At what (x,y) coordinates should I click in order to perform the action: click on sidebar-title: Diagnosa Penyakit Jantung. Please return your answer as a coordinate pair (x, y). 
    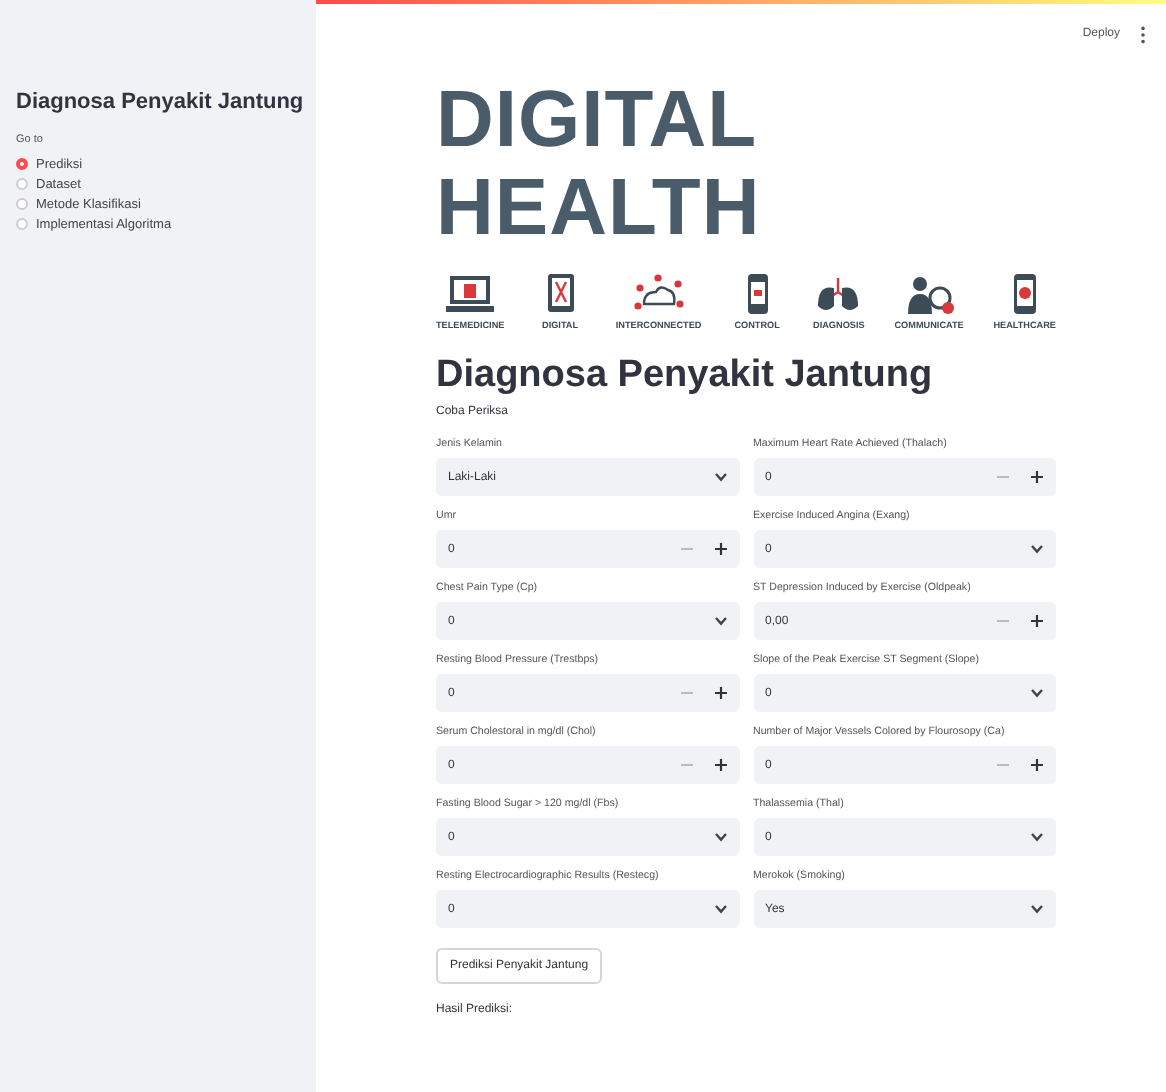
    Looking at the image, I should click on (161, 102).